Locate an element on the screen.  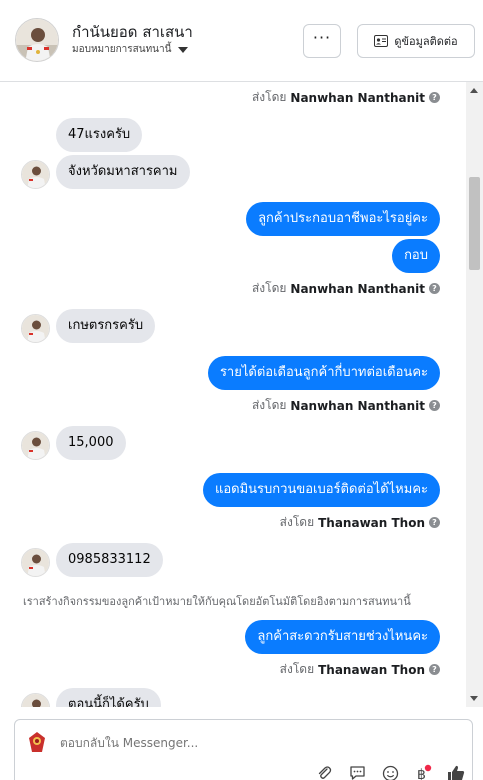
more-options-button: ··· is located at coordinates (322, 41).